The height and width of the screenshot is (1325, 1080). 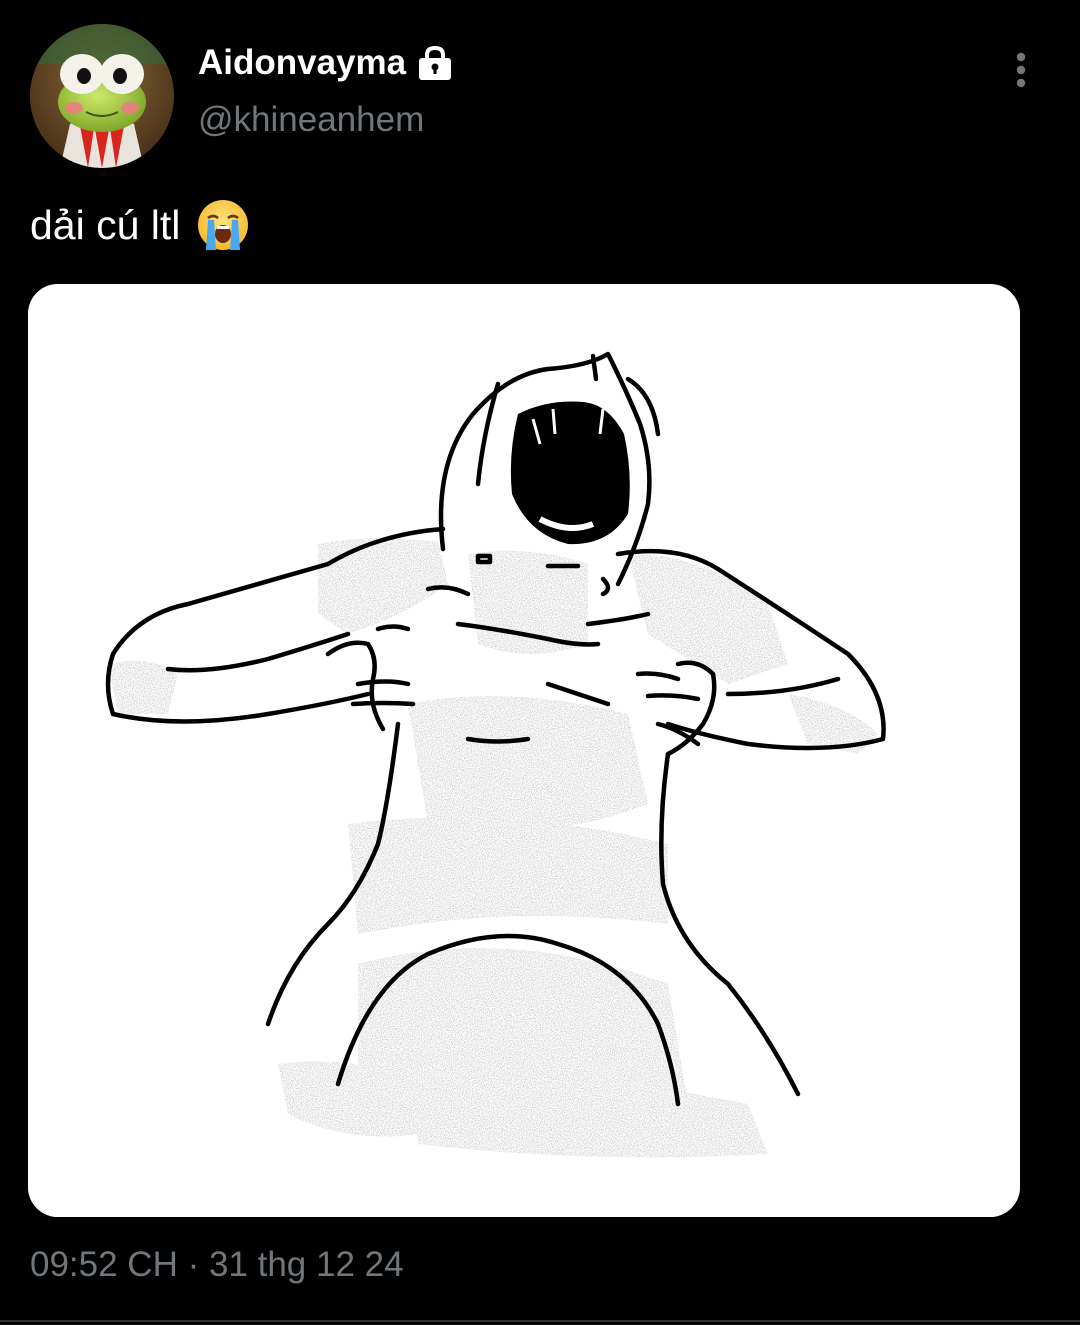 What do you see at coordinates (326, 90) in the screenshot?
I see `author-block: Aidonvayma @khineanhem` at bounding box center [326, 90].